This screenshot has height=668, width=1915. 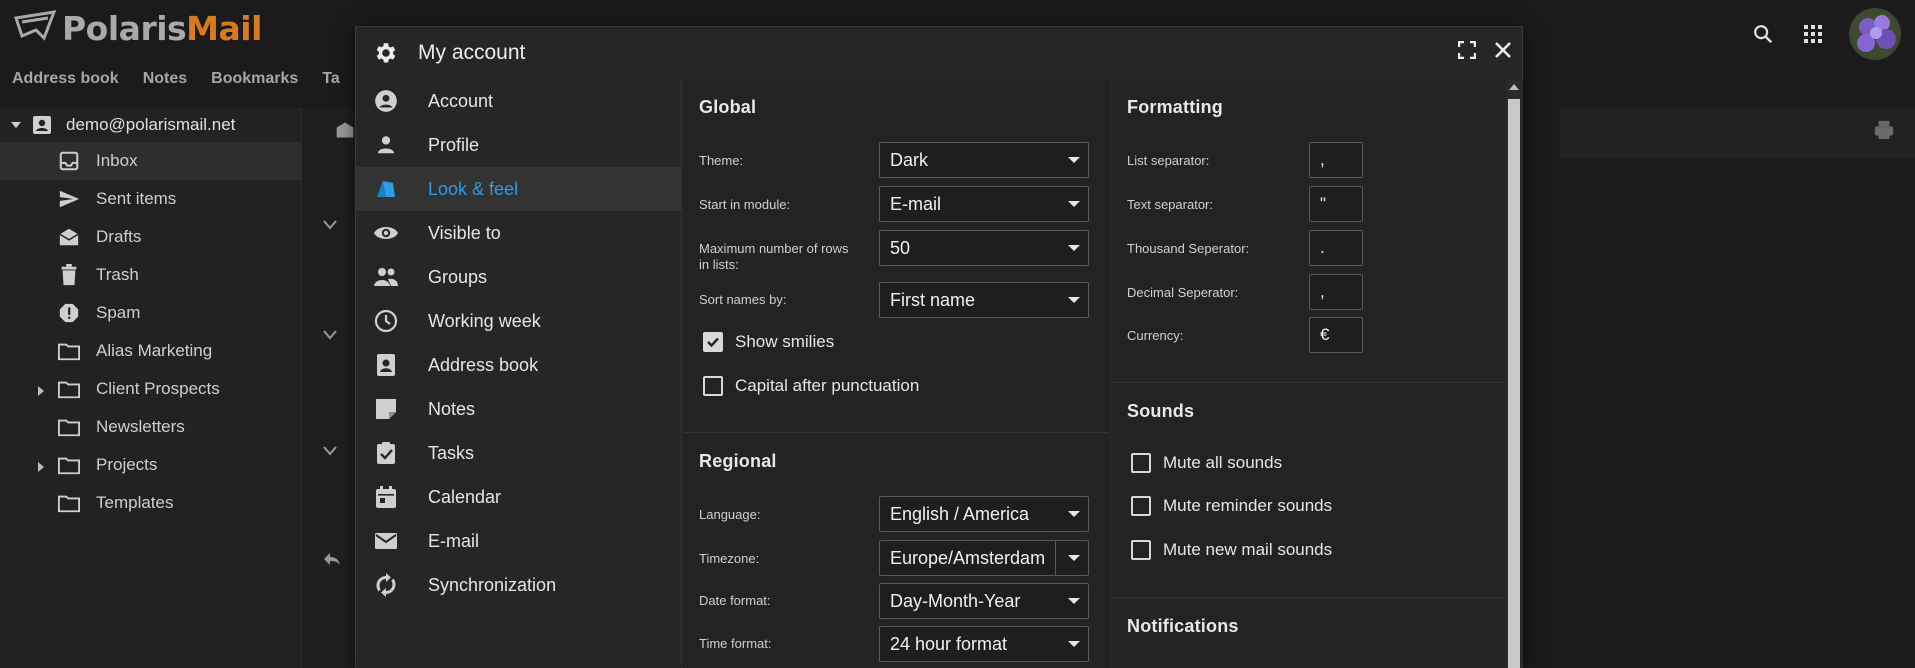 I want to click on avatar, so click(x=1875, y=34).